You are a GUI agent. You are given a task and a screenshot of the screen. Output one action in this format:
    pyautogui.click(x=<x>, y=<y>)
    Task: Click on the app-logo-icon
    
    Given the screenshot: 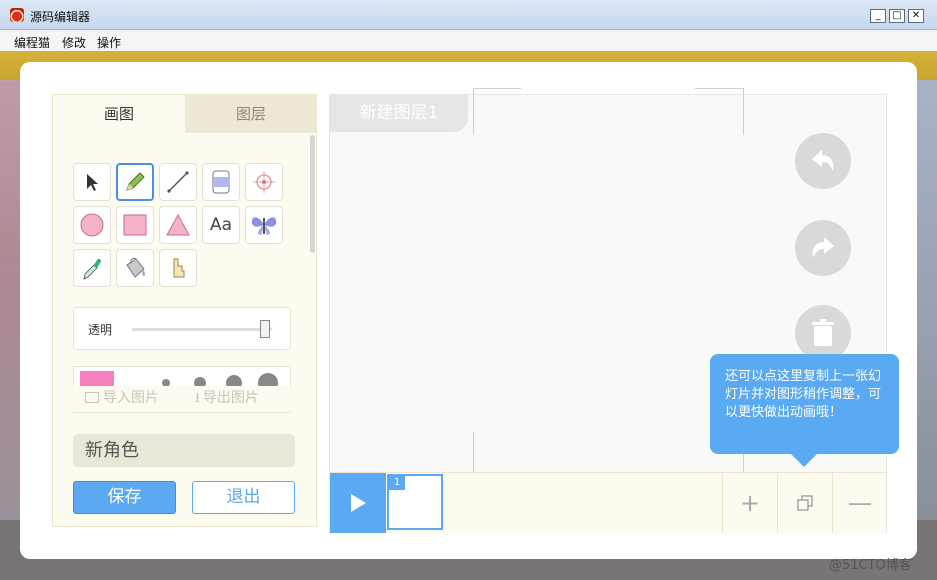 What is the action you would take?
    pyautogui.click(x=17, y=15)
    